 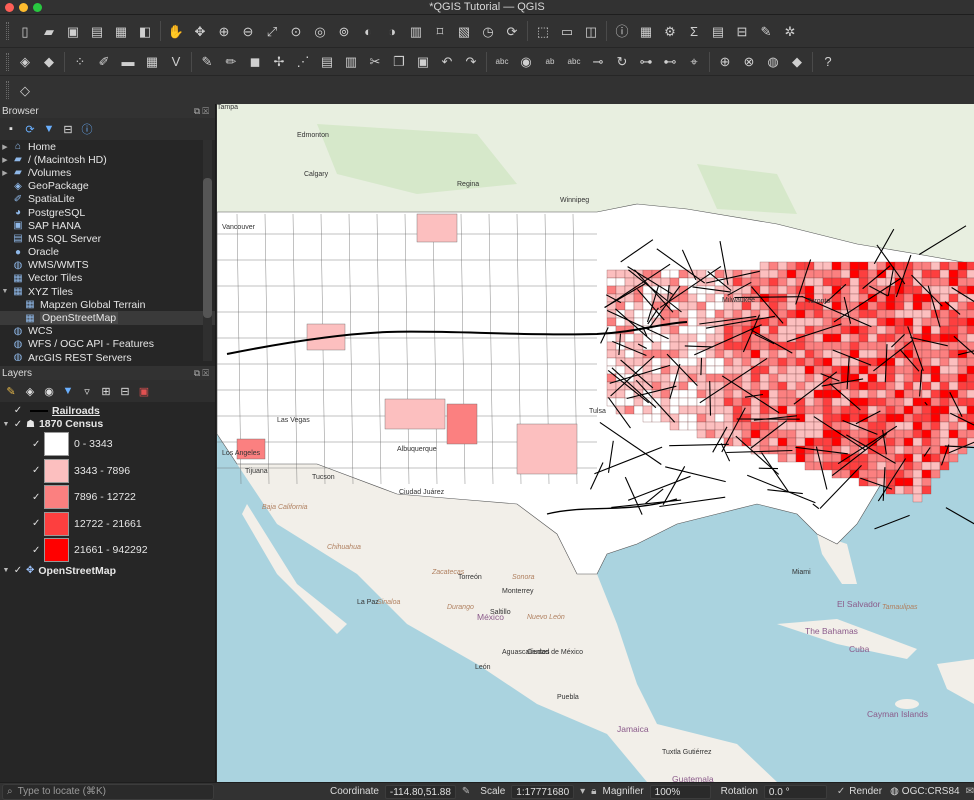 I want to click on add-selected-layers-icon: ▪, so click(x=11, y=129).